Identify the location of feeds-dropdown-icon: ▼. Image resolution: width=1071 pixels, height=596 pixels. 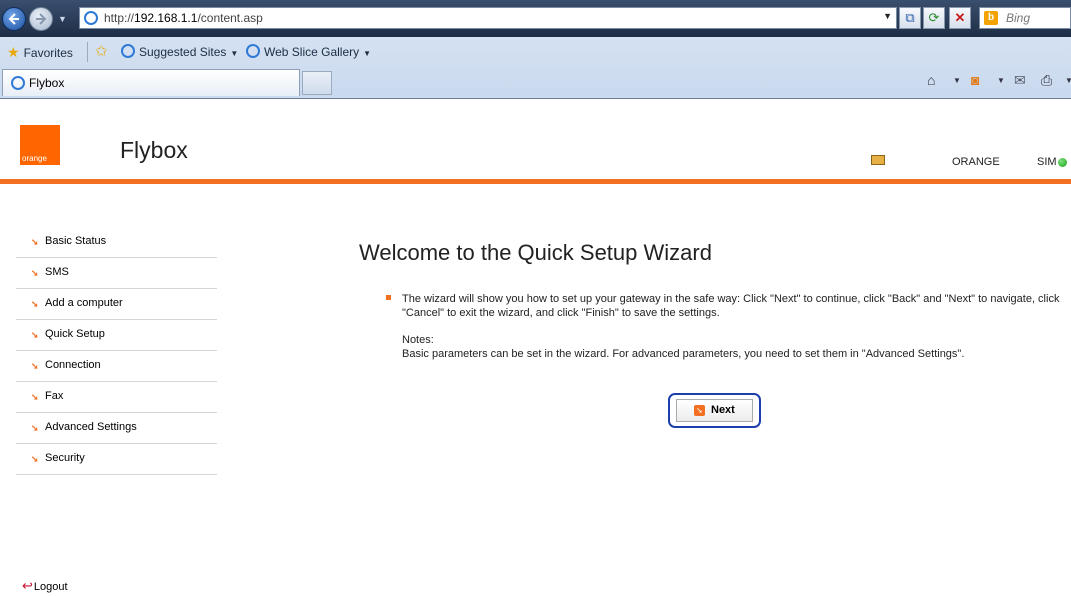
(1001, 80).